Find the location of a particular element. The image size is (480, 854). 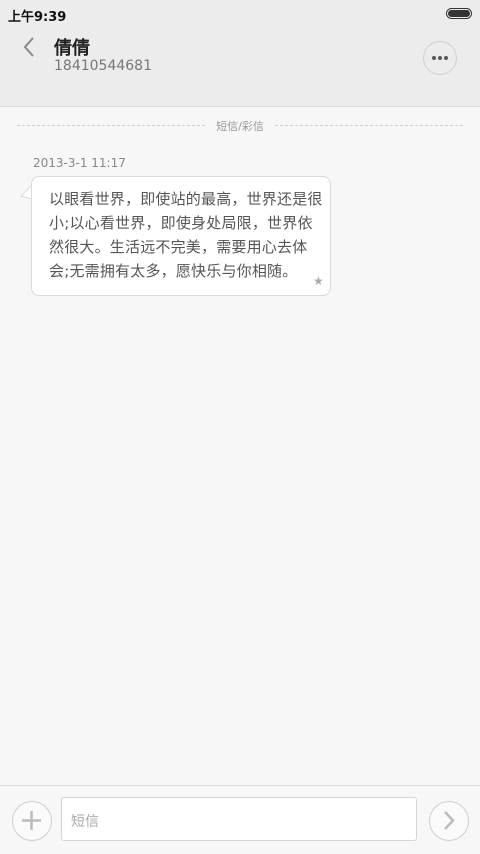

conversation-header: 倩倩 18410544681 is located at coordinates (240, 67).